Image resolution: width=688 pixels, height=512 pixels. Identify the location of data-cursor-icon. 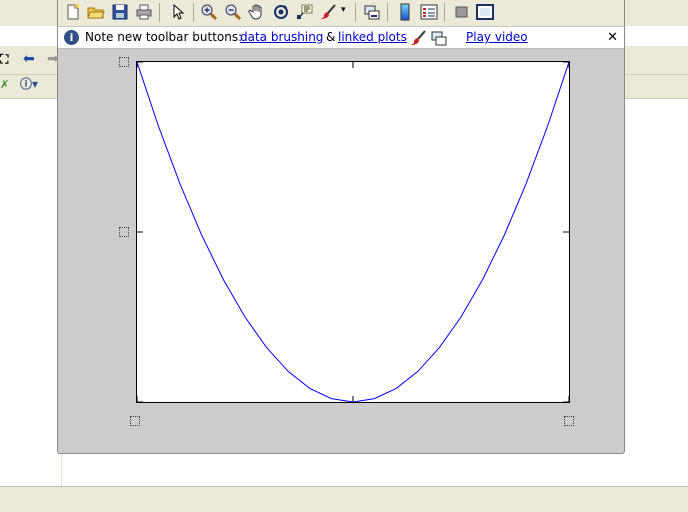
(305, 12).